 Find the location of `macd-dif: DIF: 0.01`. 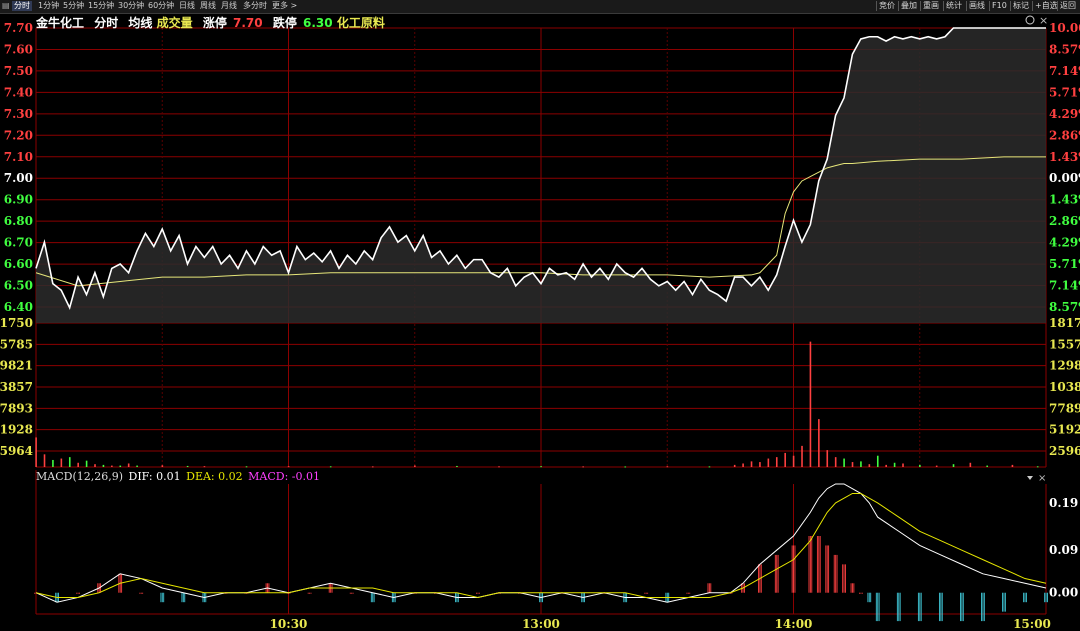

macd-dif: DIF: 0.01 is located at coordinates (154, 476).